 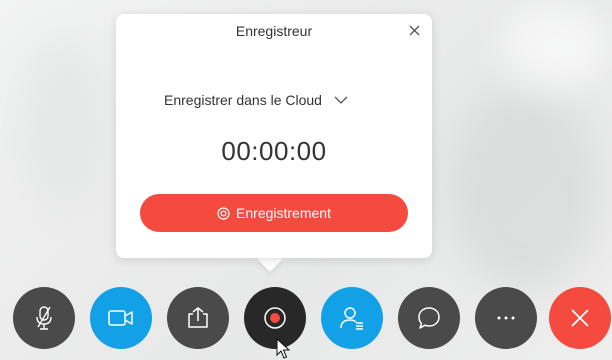 What do you see at coordinates (274, 151) in the screenshot?
I see `recording-timer: 00:00:00` at bounding box center [274, 151].